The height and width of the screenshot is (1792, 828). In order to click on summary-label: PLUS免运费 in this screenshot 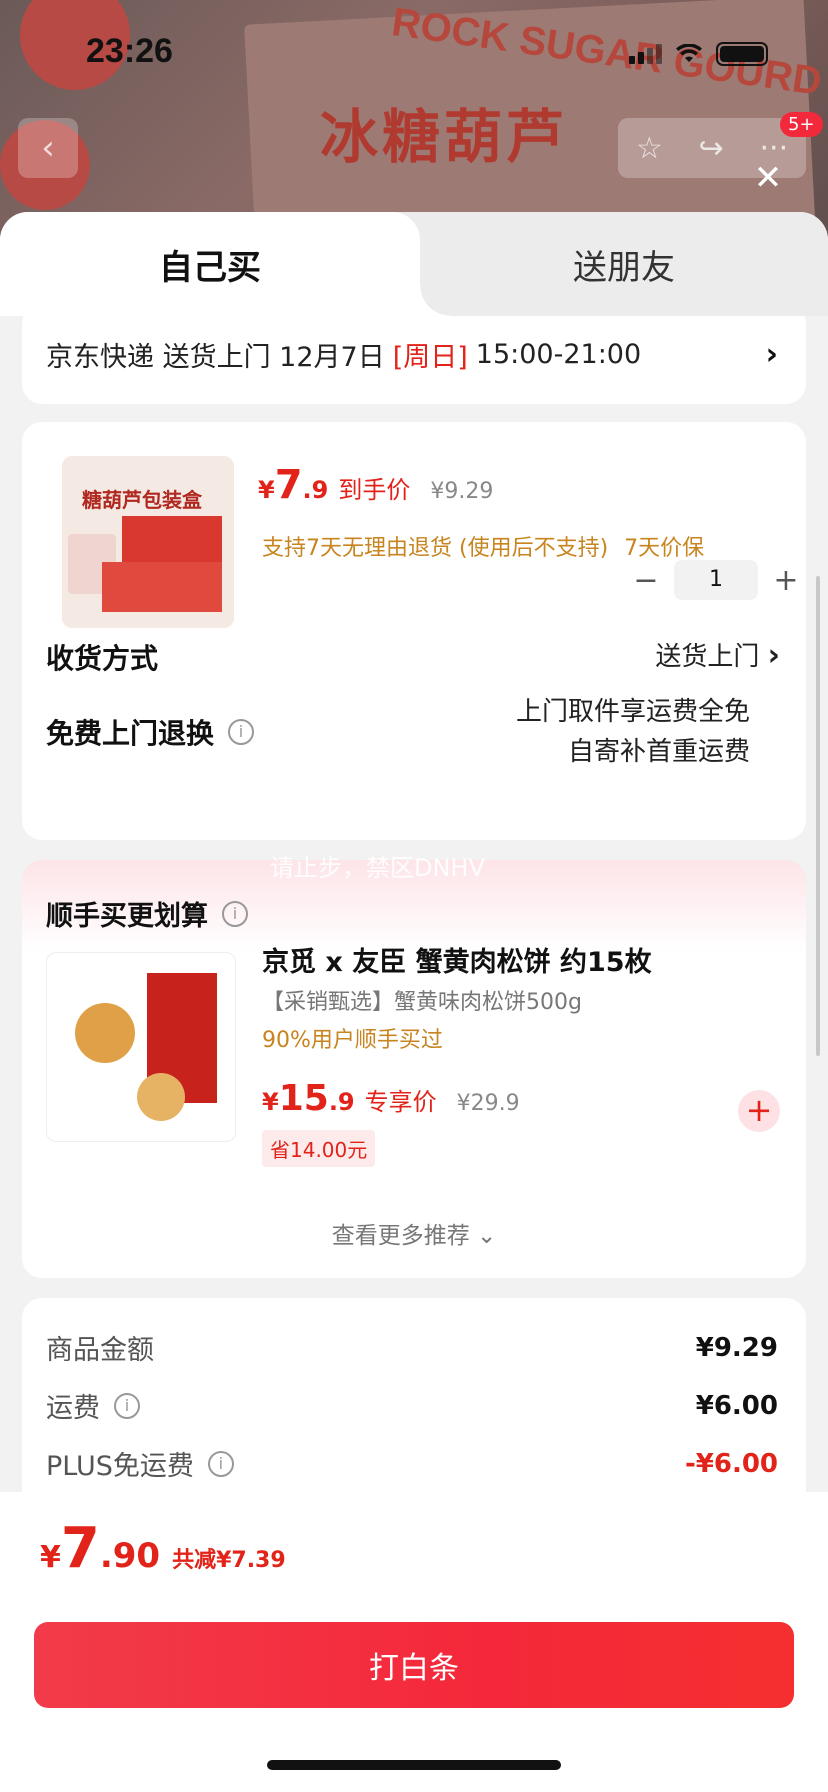, I will do `click(120, 1466)`.